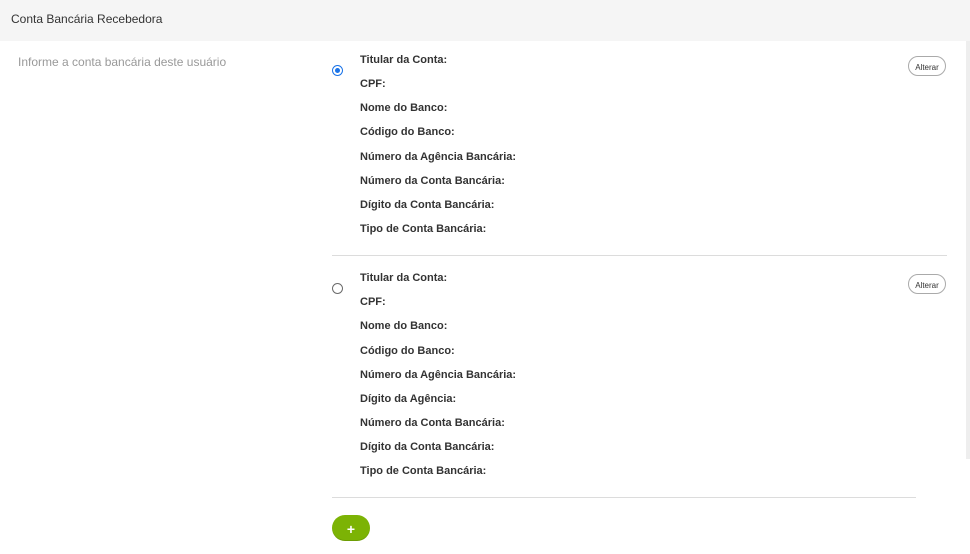  What do you see at coordinates (87, 19) in the screenshot?
I see `section-title: Conta Bancária Recebedora` at bounding box center [87, 19].